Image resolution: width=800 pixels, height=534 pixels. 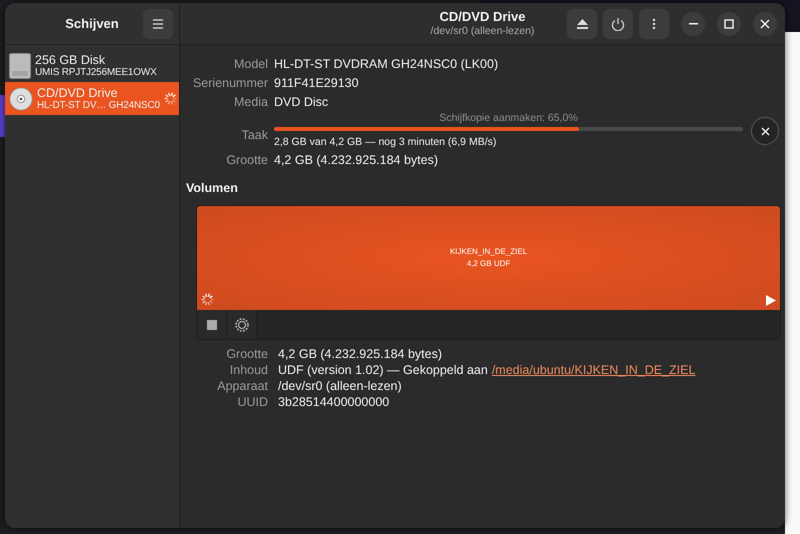 I want to click on drive-model: HL-DT-ST DV… GH24NSC0, so click(x=98, y=106).